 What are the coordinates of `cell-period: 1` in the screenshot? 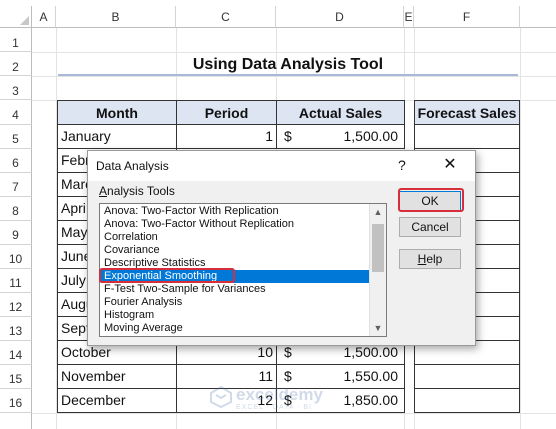 It's located at (226, 137).